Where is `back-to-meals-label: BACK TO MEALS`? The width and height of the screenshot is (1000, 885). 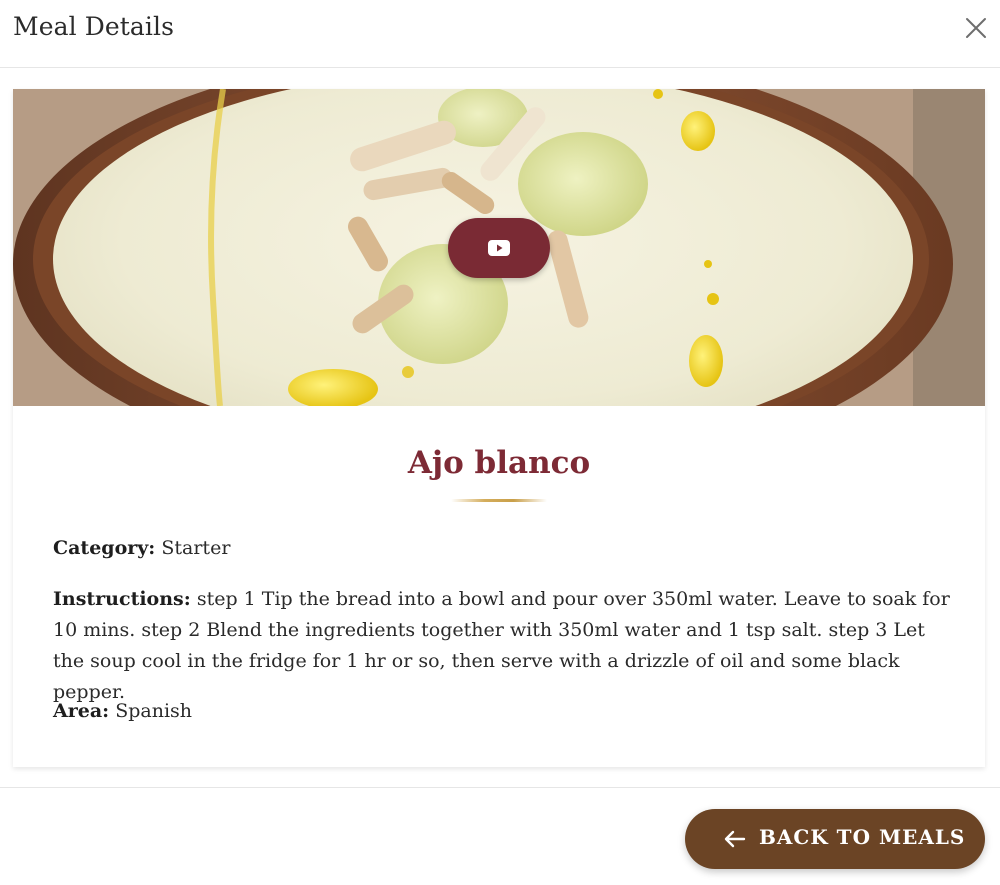 back-to-meals-label: BACK TO MEALS is located at coordinates (862, 837).